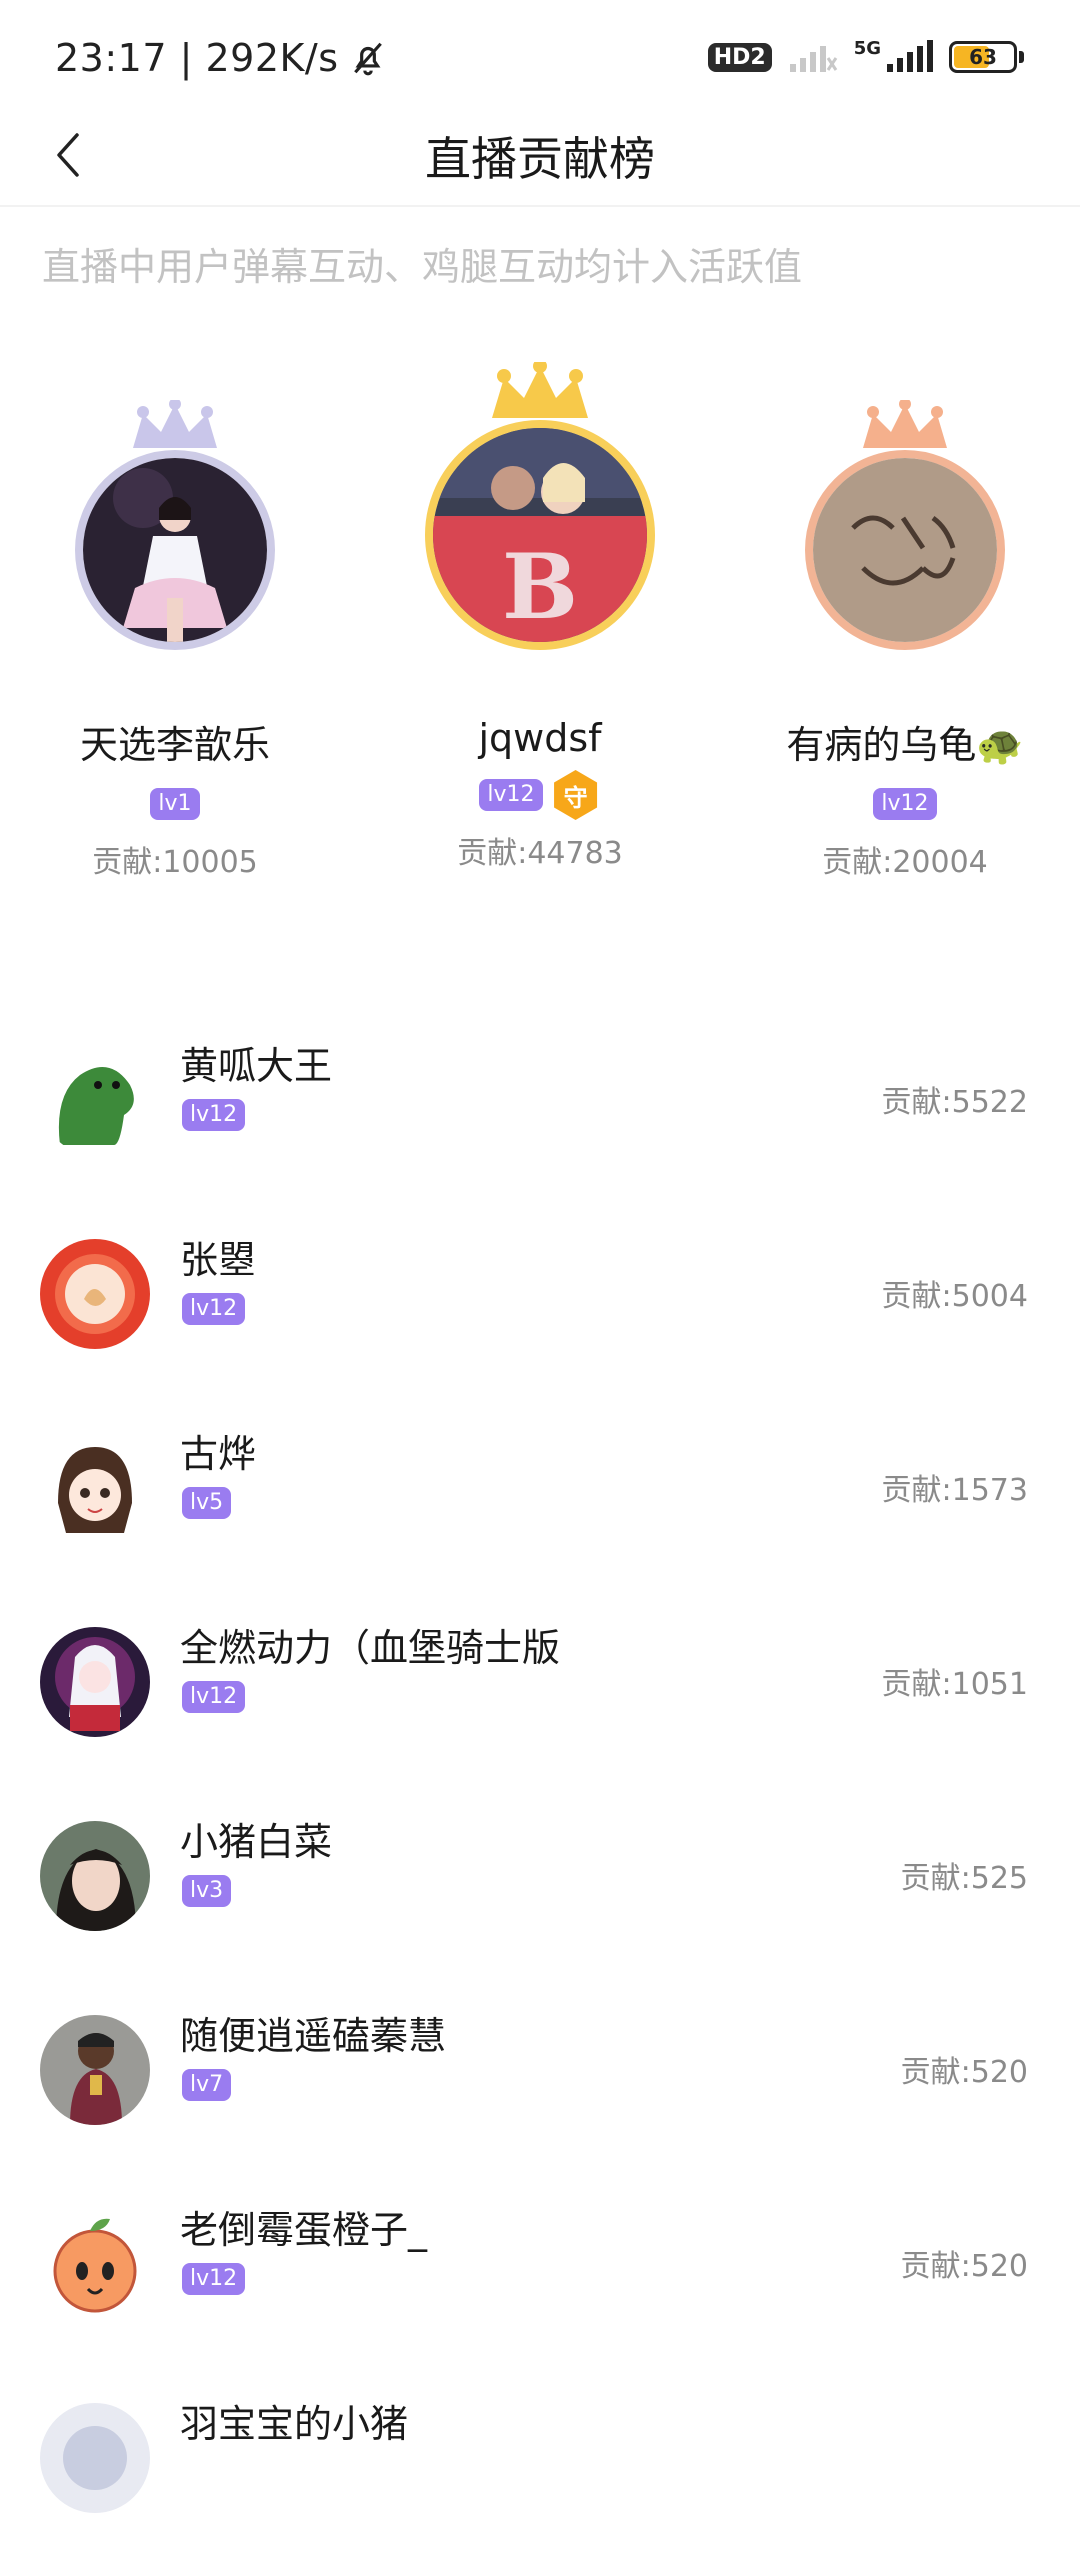  What do you see at coordinates (175, 862) in the screenshot?
I see `podium-score: 贡献:10005` at bounding box center [175, 862].